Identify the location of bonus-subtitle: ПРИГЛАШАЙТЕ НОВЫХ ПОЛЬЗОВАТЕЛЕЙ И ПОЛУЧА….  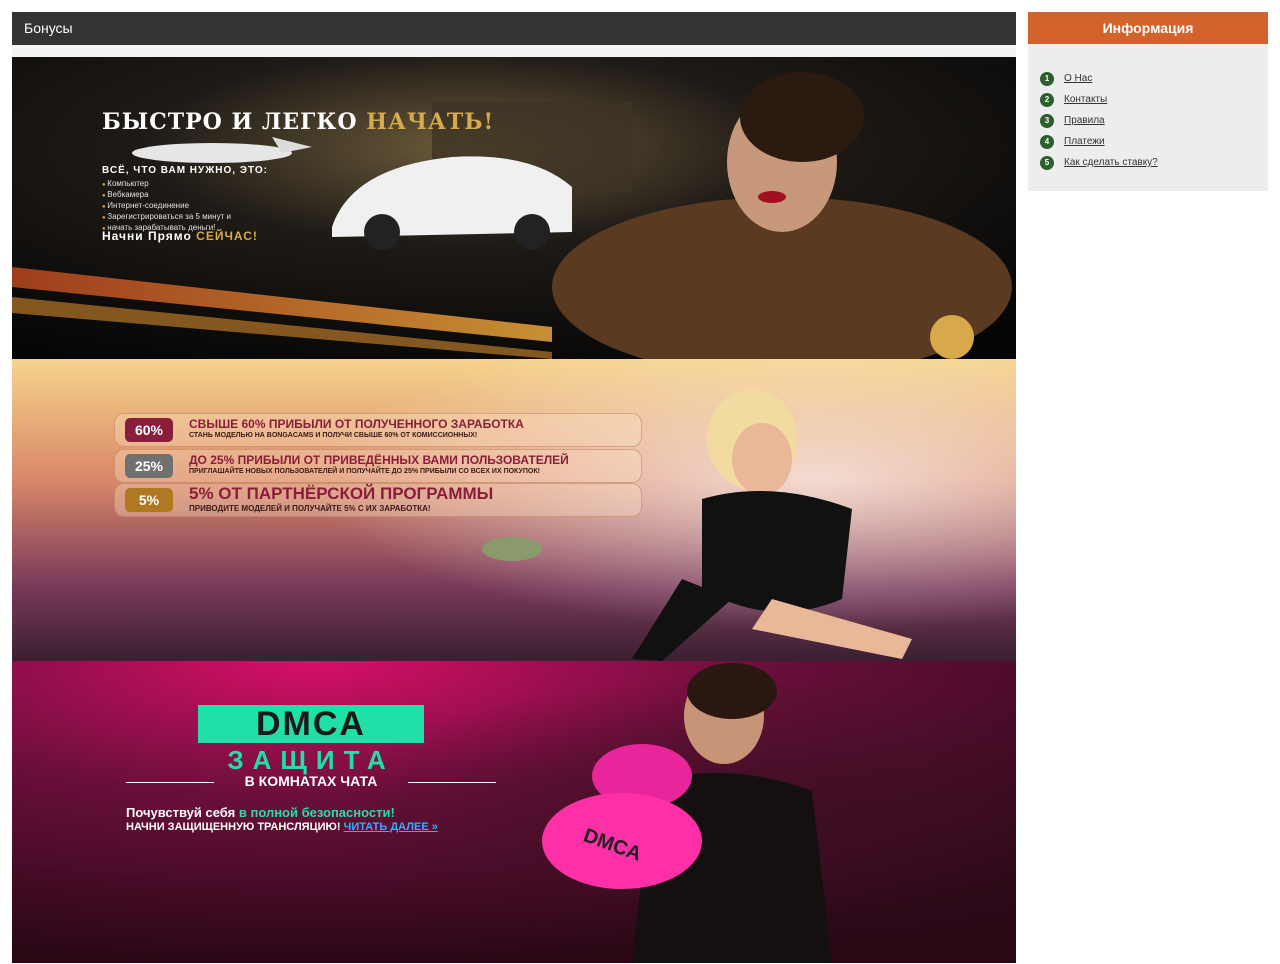
(364, 471).